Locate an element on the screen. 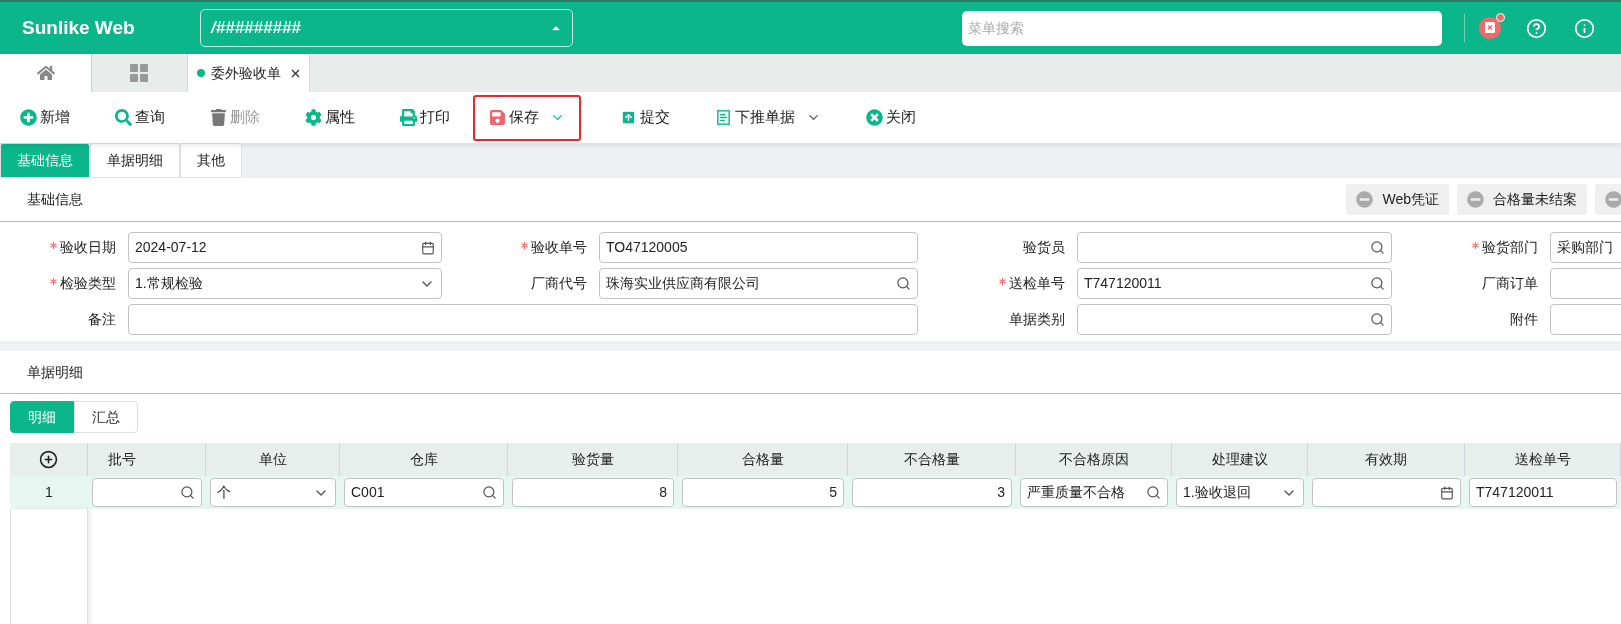 The width and height of the screenshot is (1621, 624). input-field: C001 is located at coordinates (424, 492).